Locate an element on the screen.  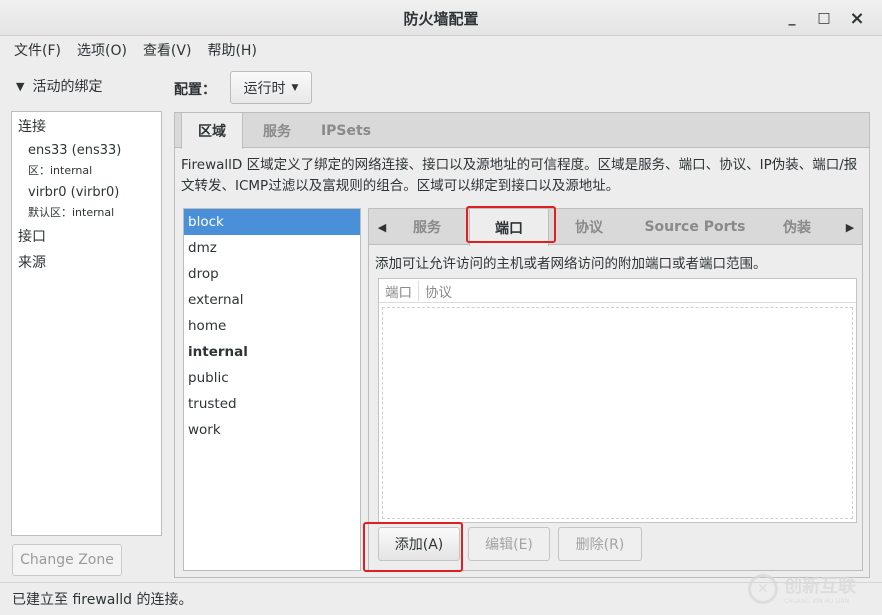
active-bindings-toggle: ▼ 活动的绑定 is located at coordinates (59, 86).